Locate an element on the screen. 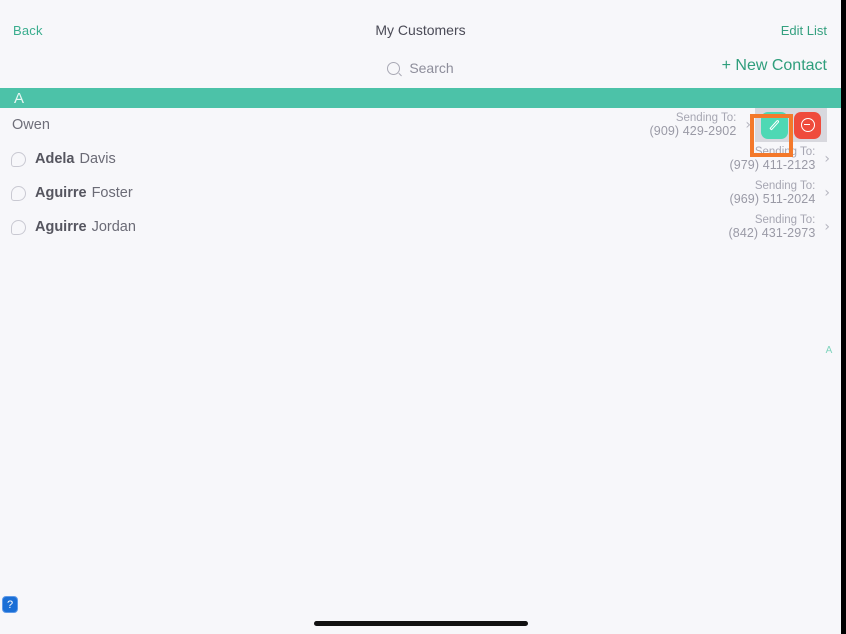 This screenshot has height=634, width=846. contact-identity: Aguirre Foster is located at coordinates (66, 193).